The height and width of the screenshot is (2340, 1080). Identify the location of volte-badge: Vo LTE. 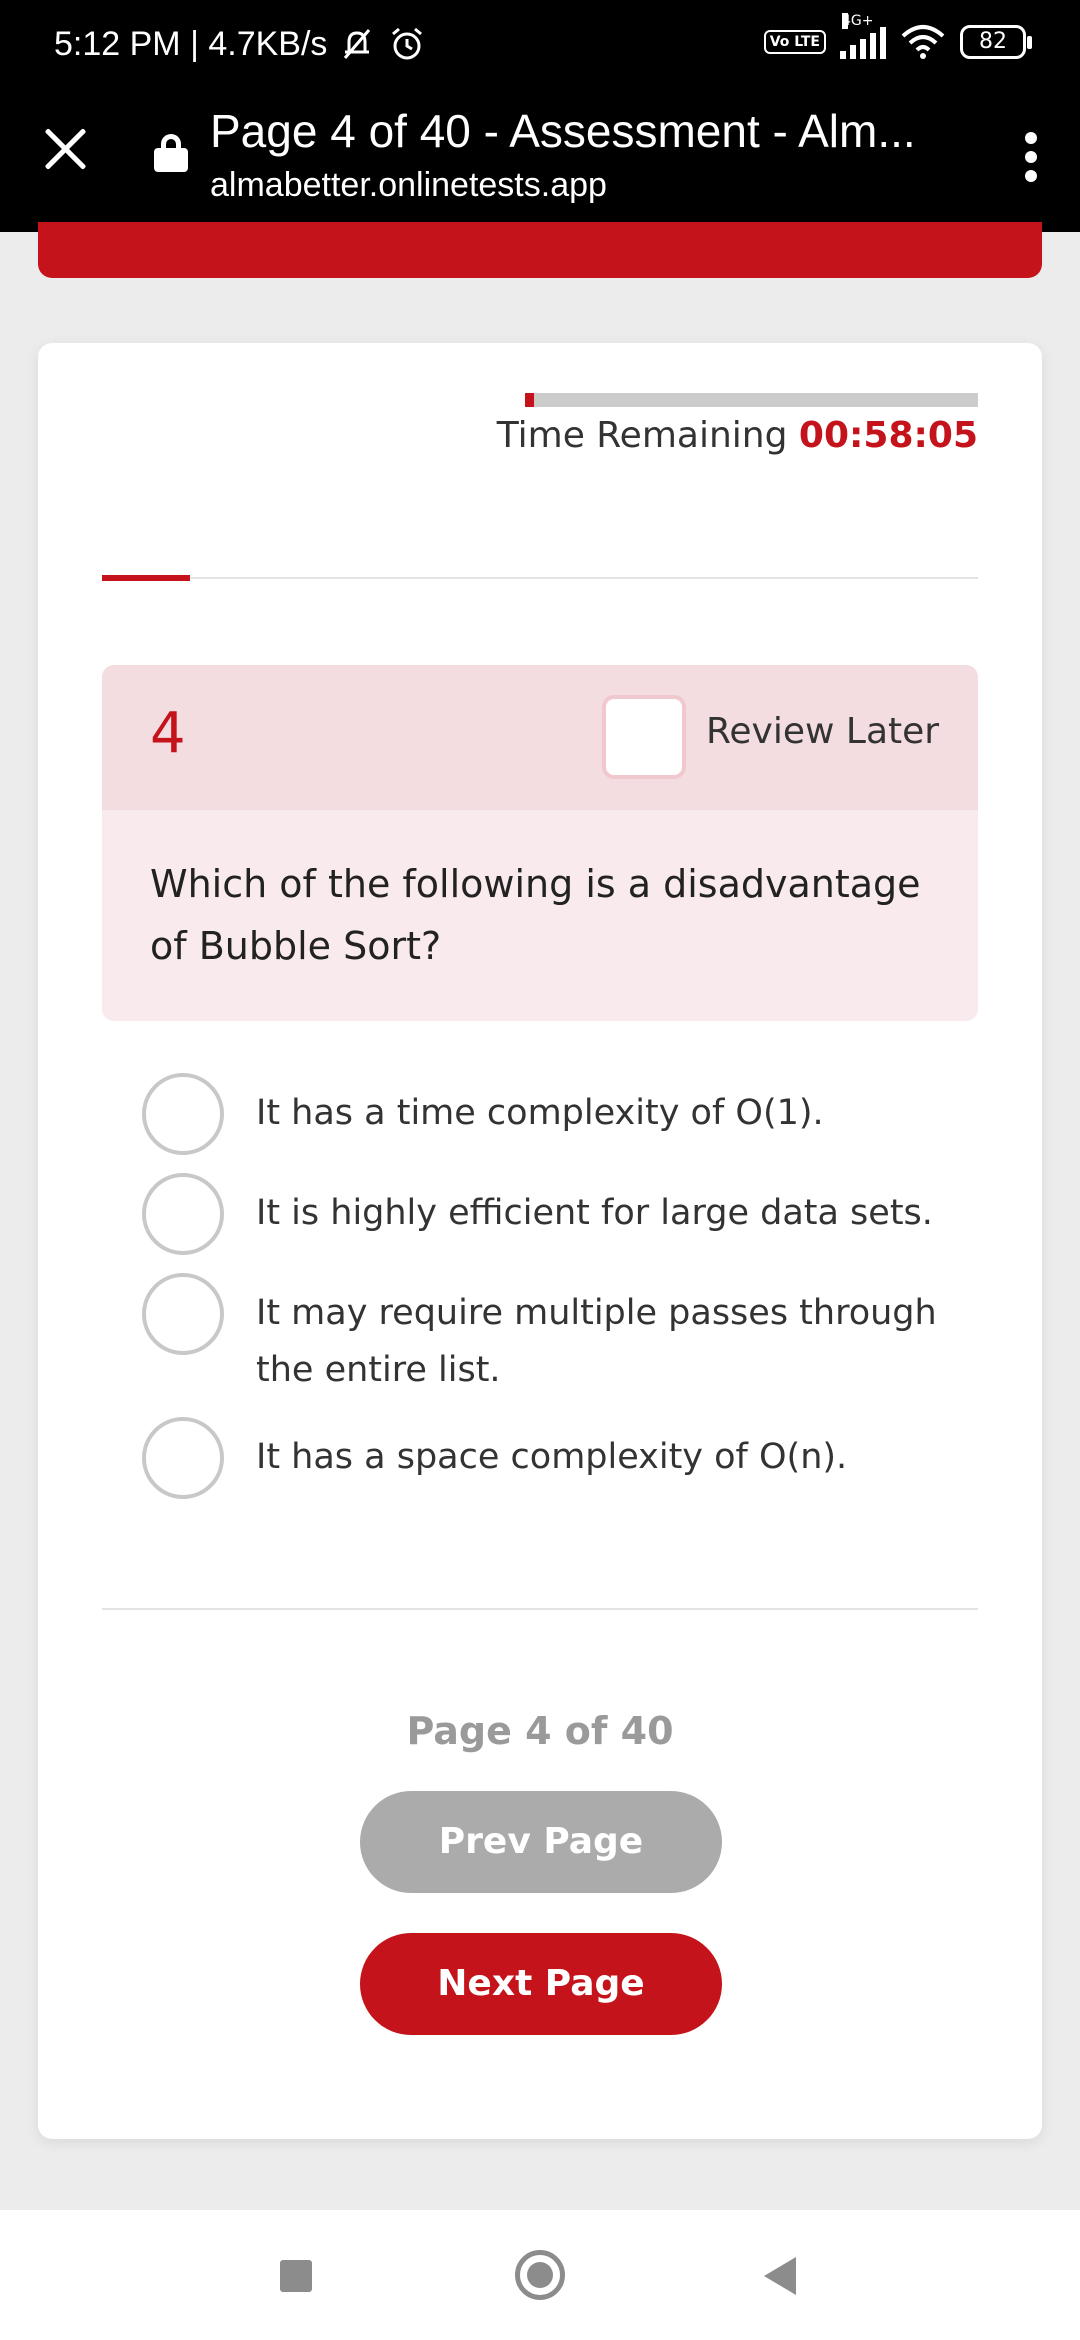
(794, 42).